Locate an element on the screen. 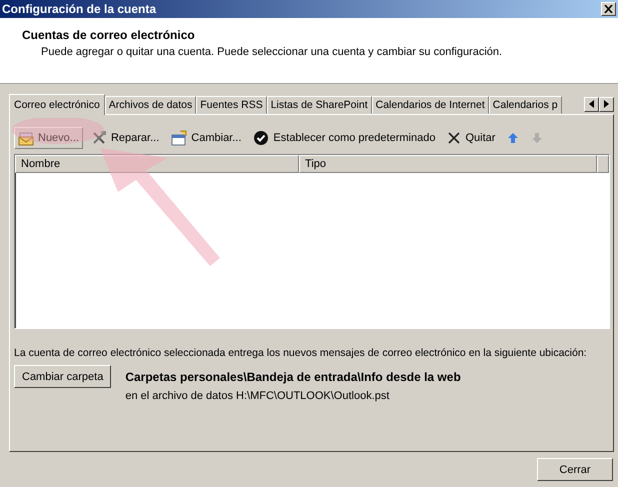 The image size is (618, 487). section-title: Cuentas de correo electrónico is located at coordinates (109, 35).